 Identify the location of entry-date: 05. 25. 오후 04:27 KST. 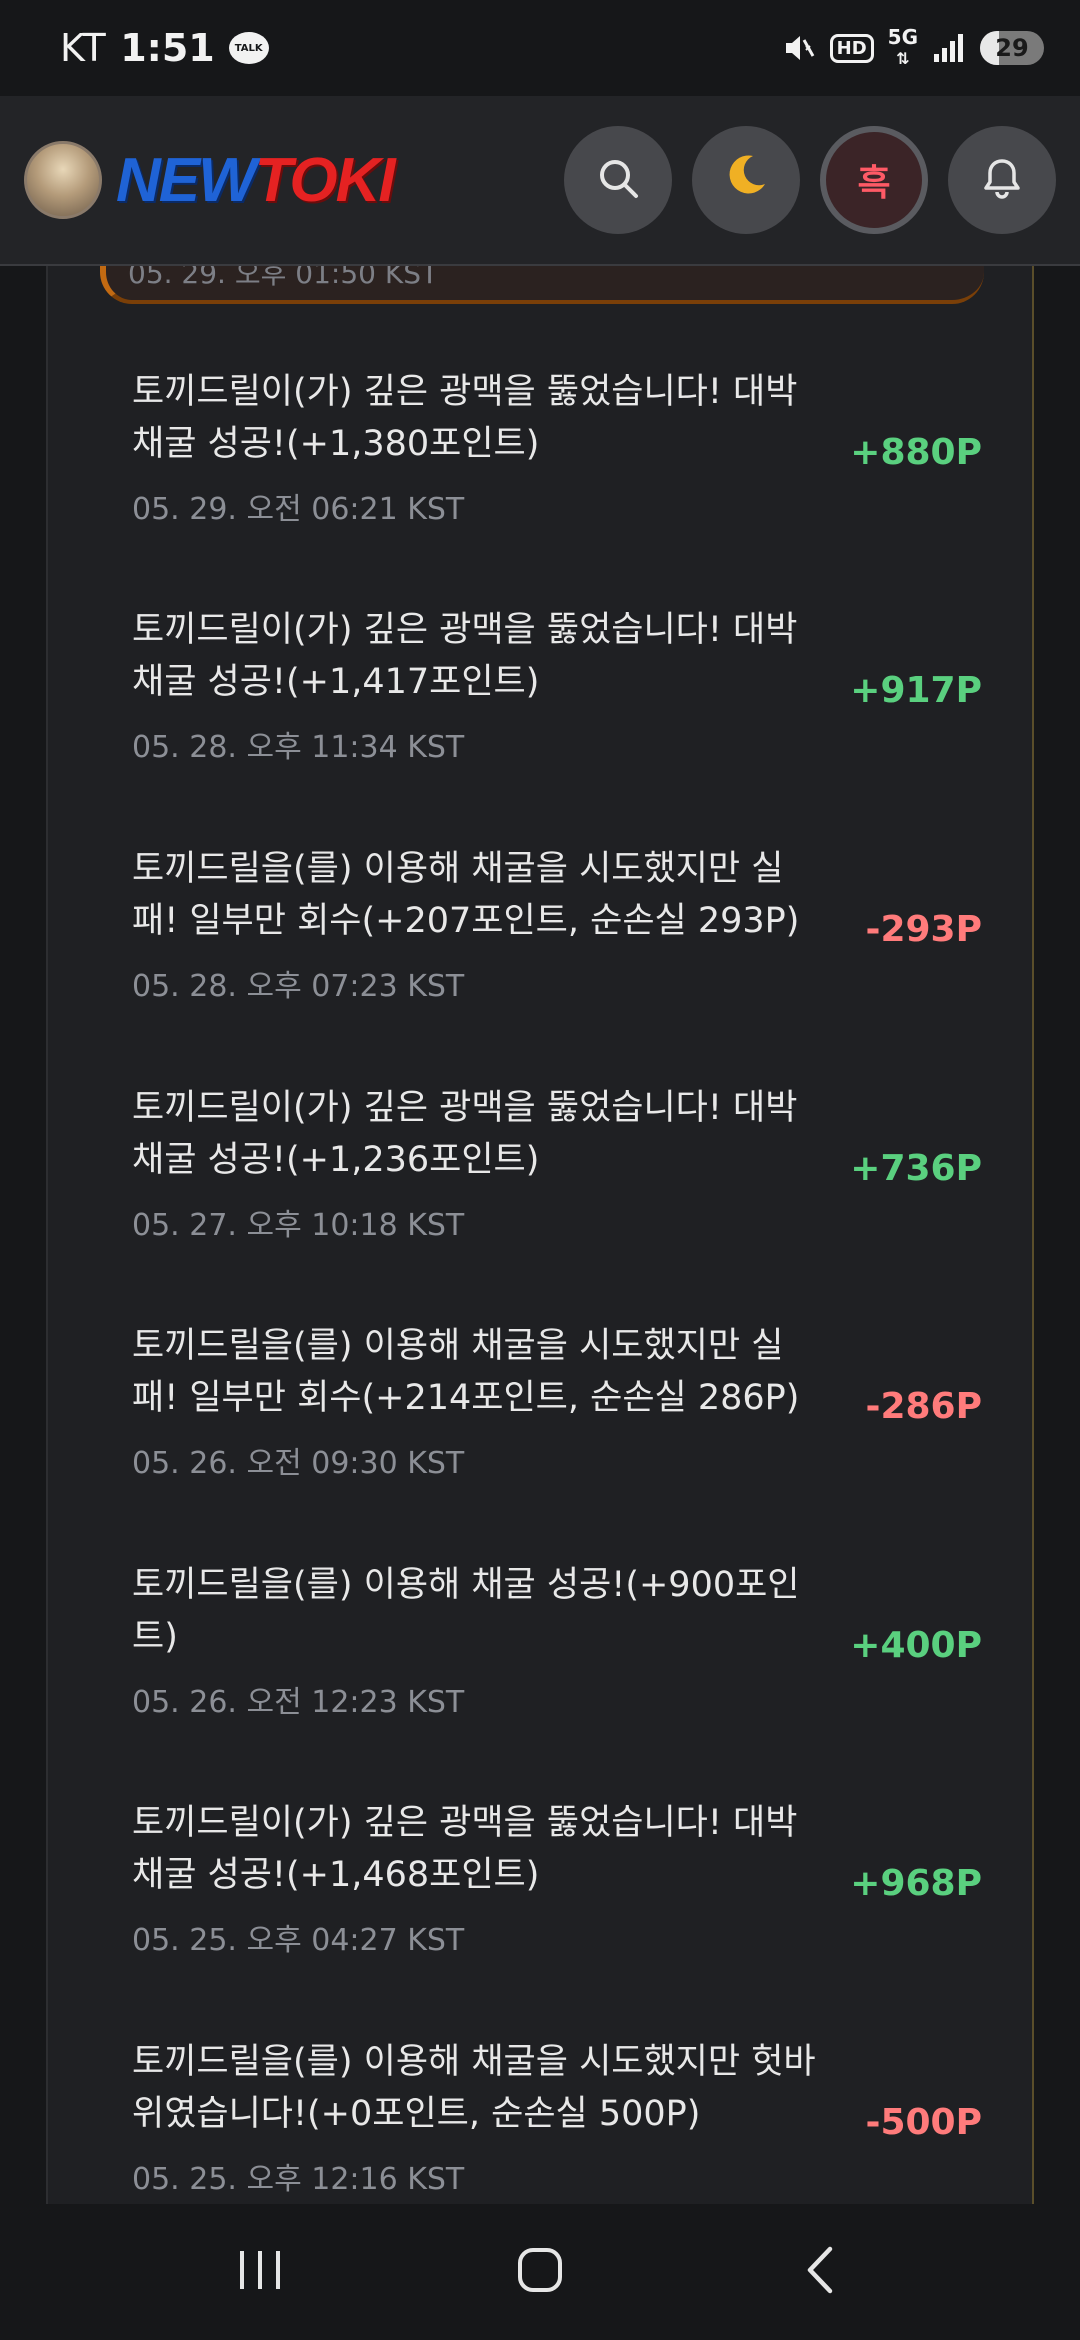
(298, 1940).